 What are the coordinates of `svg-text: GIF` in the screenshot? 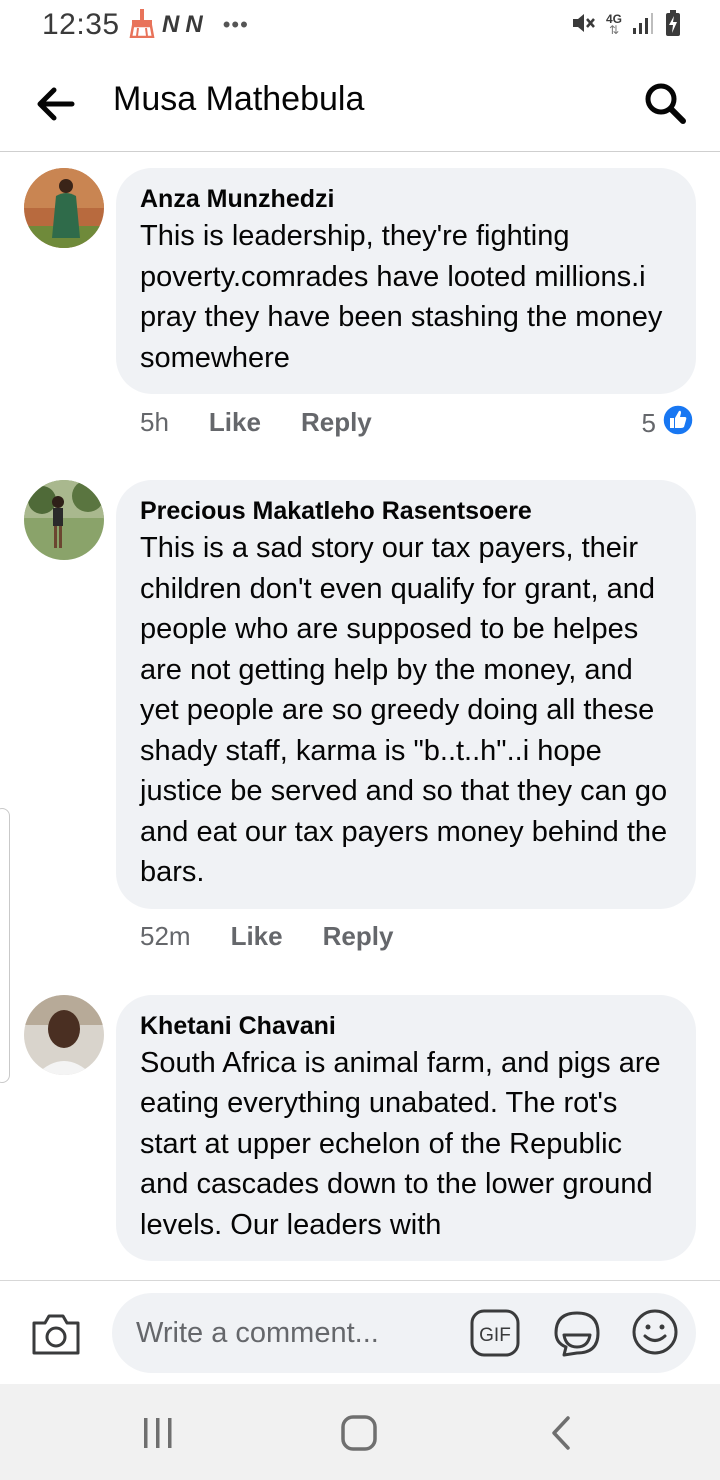 It's located at (495, 1335).